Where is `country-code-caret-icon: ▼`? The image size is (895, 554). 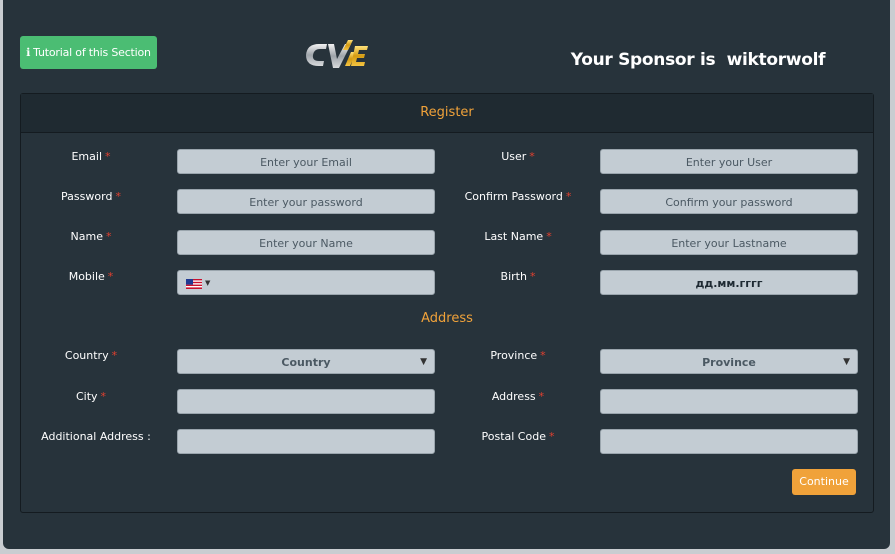 country-code-caret-icon: ▼ is located at coordinates (207, 283).